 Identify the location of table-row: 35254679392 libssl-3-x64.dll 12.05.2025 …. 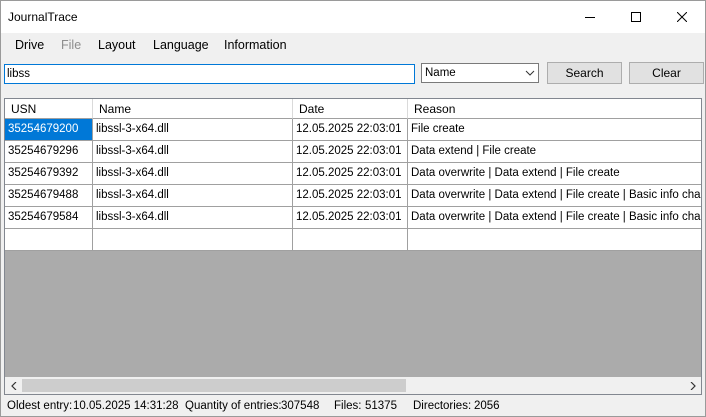
(353, 174).